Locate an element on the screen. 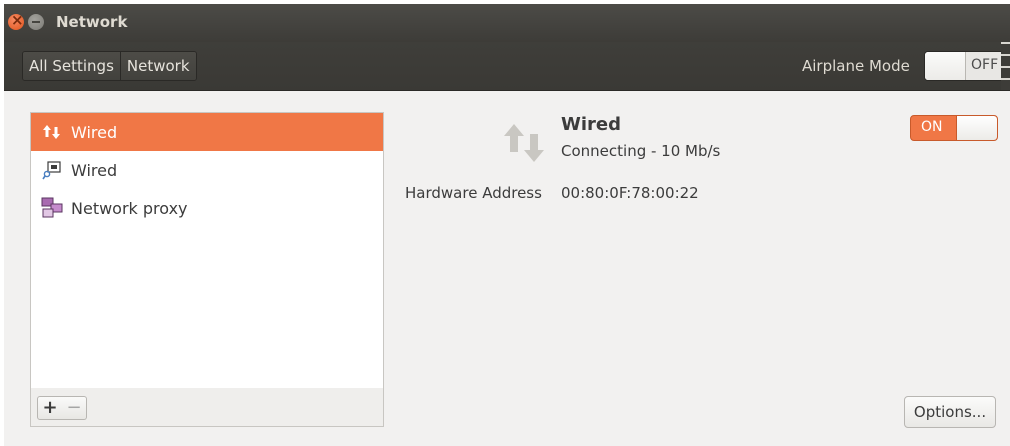  breadcrumb: All Settings Network is located at coordinates (109, 66).